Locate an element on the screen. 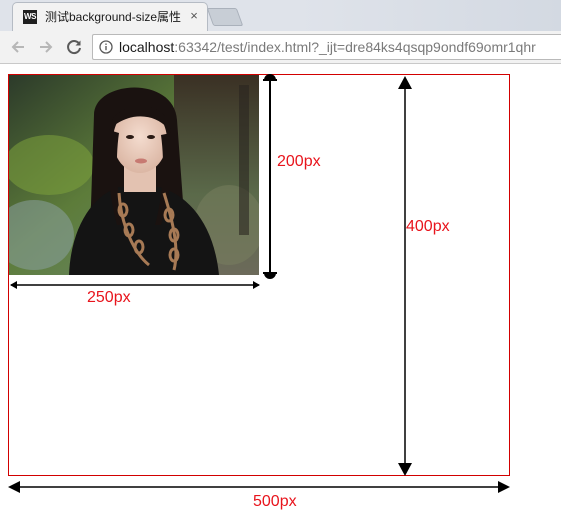 This screenshot has width=561, height=529. forward-arrow-icon is located at coordinates (46, 47).